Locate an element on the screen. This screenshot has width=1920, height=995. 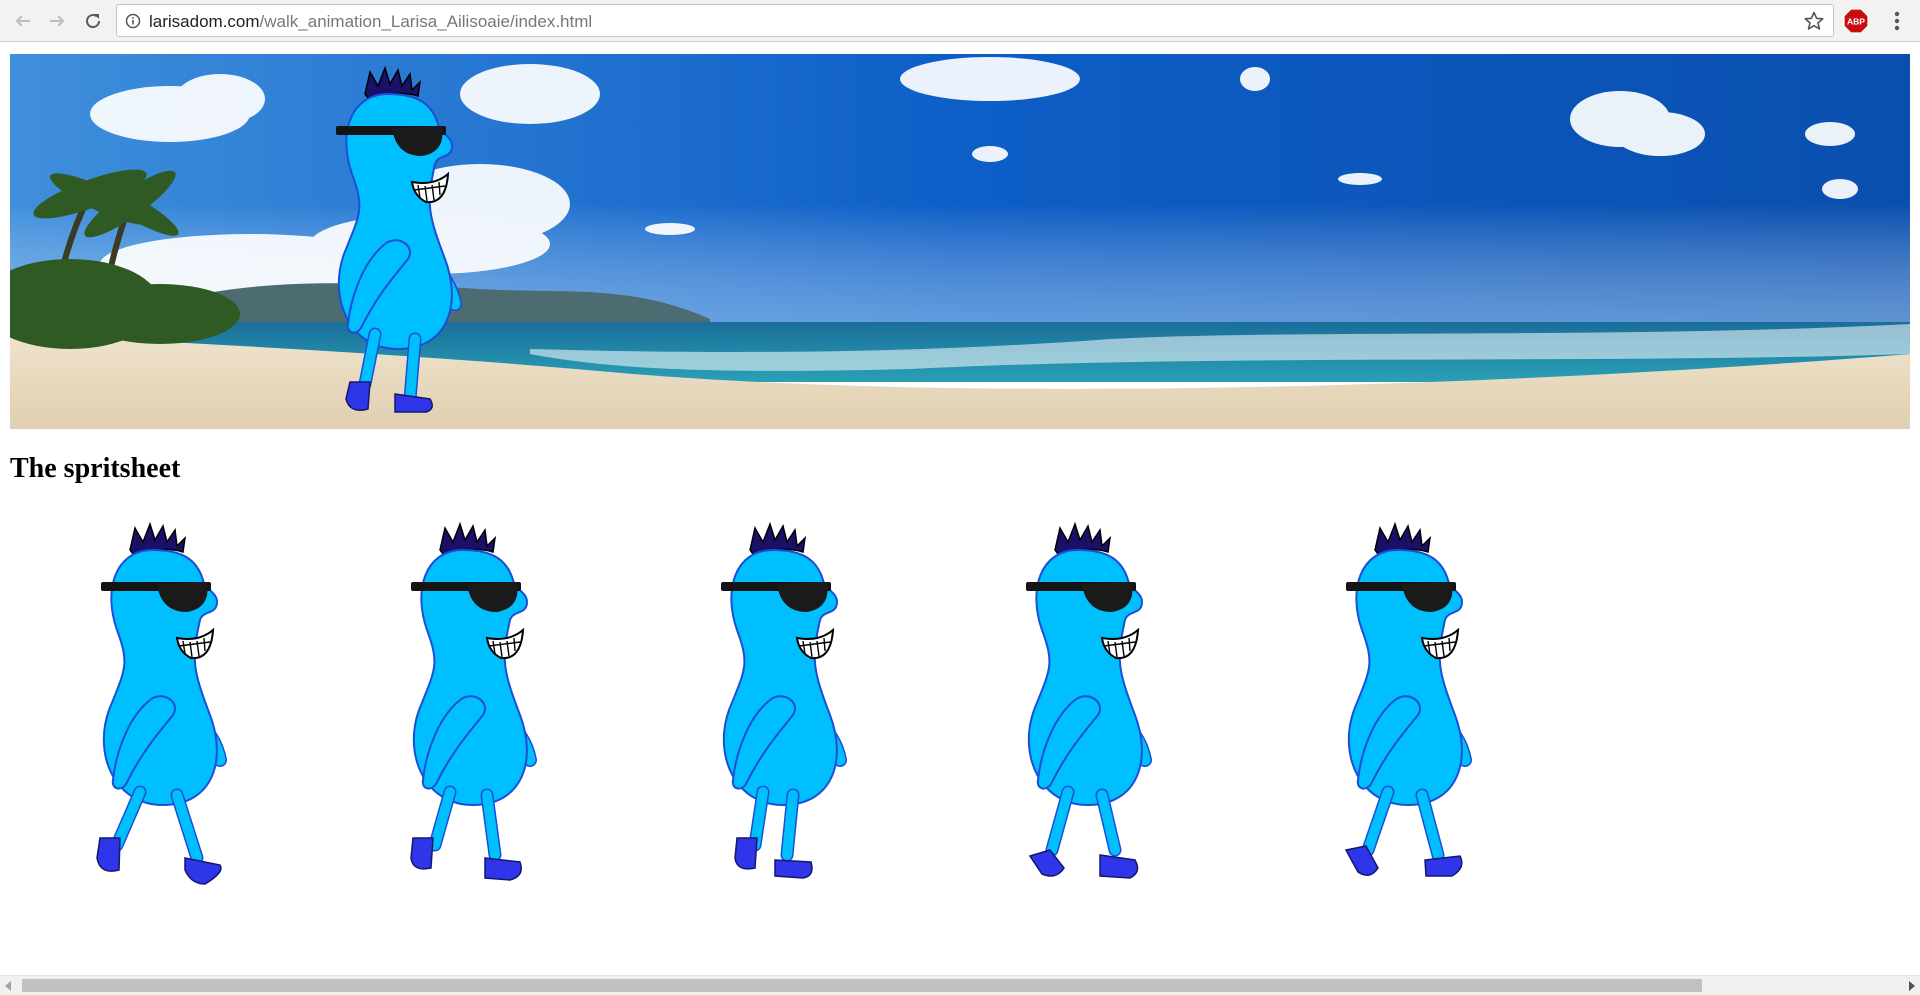
url-host: larisadom.com is located at coordinates (204, 21).